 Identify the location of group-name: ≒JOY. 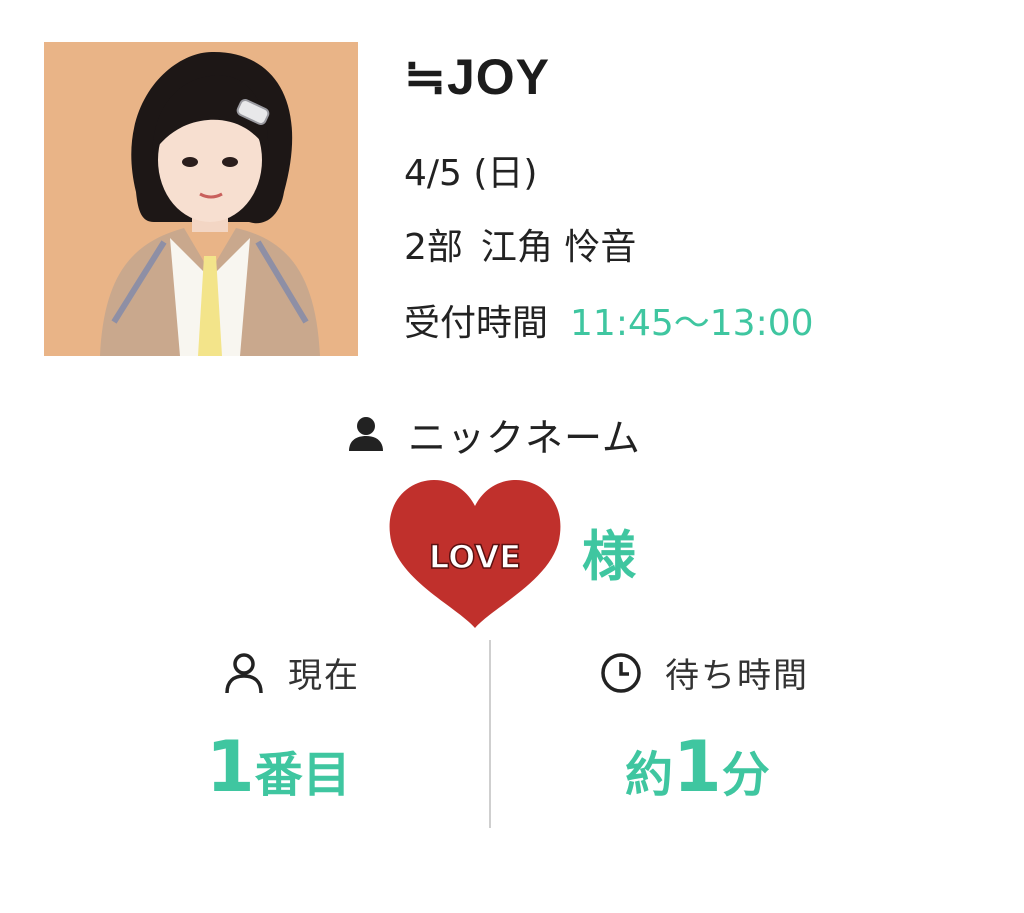
(477, 77).